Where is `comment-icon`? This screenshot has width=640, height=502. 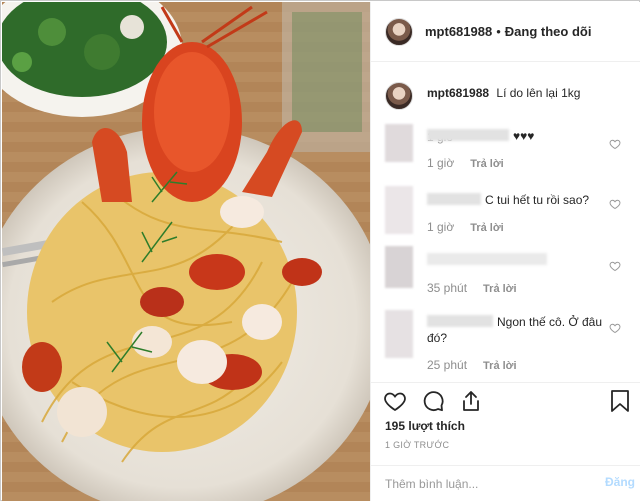
comment-icon is located at coordinates (433, 401).